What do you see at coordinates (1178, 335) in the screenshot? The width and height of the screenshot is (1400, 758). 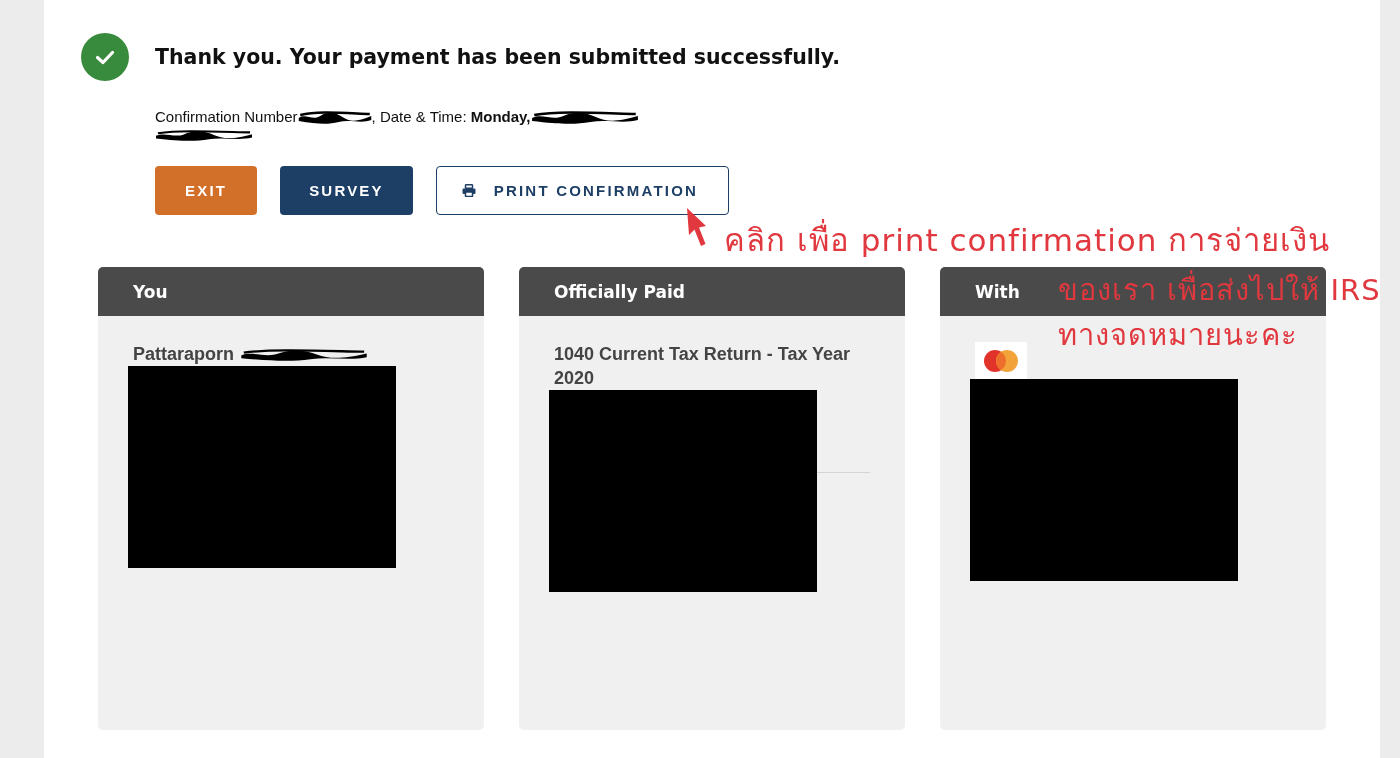 I see `handwritten-note: ทางจดหมายนะคะ` at bounding box center [1178, 335].